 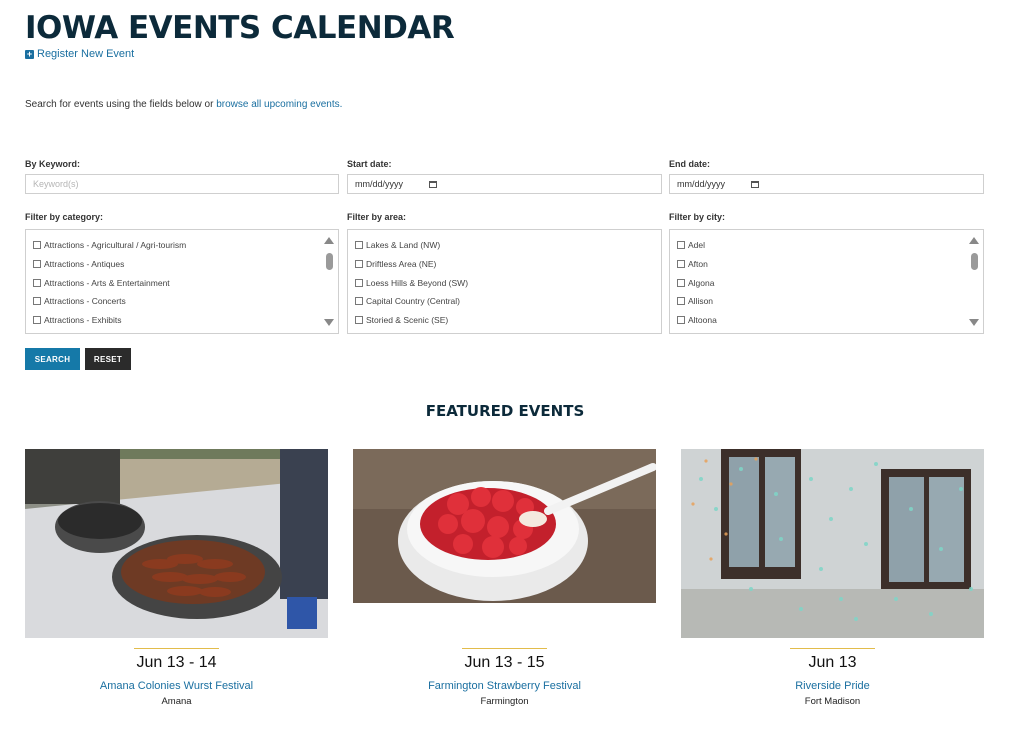 I want to click on city-option: Adel, so click(x=691, y=245).